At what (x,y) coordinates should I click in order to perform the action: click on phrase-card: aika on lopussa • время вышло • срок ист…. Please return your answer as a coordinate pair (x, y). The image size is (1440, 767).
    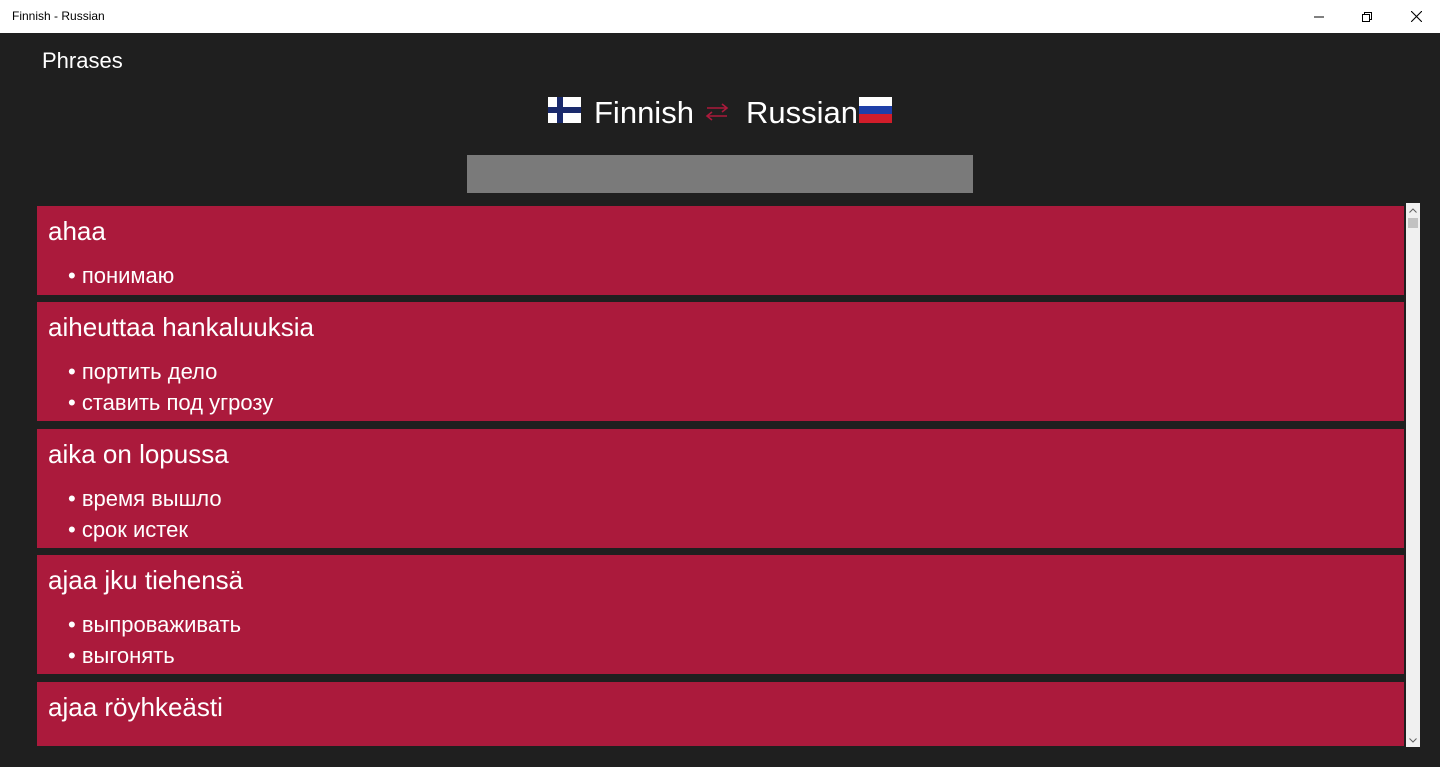
    Looking at the image, I should click on (720, 488).